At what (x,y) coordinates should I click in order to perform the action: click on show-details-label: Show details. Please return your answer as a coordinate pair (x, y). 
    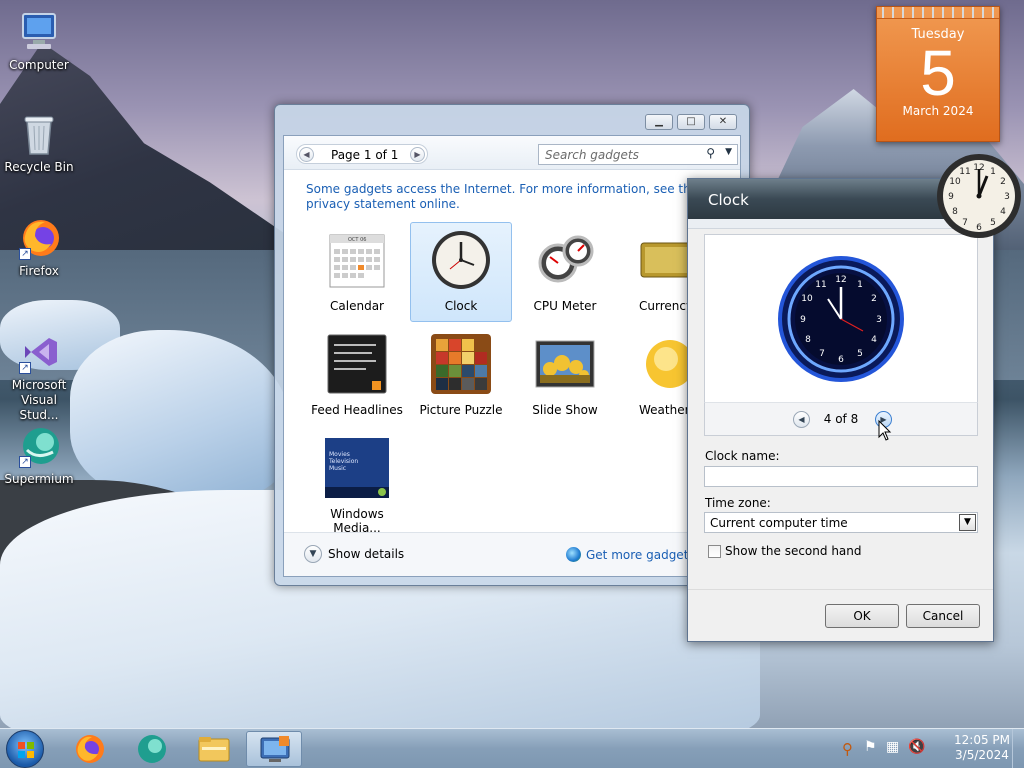
    Looking at the image, I should click on (366, 554).